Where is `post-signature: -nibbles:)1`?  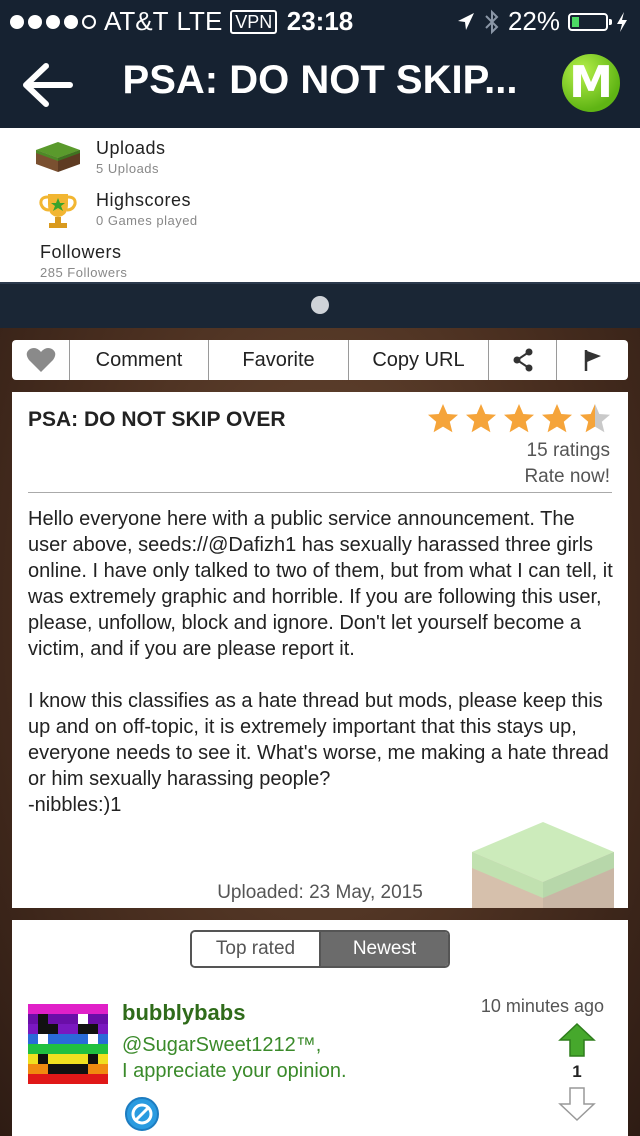
post-signature: -nibbles:)1 is located at coordinates (75, 805).